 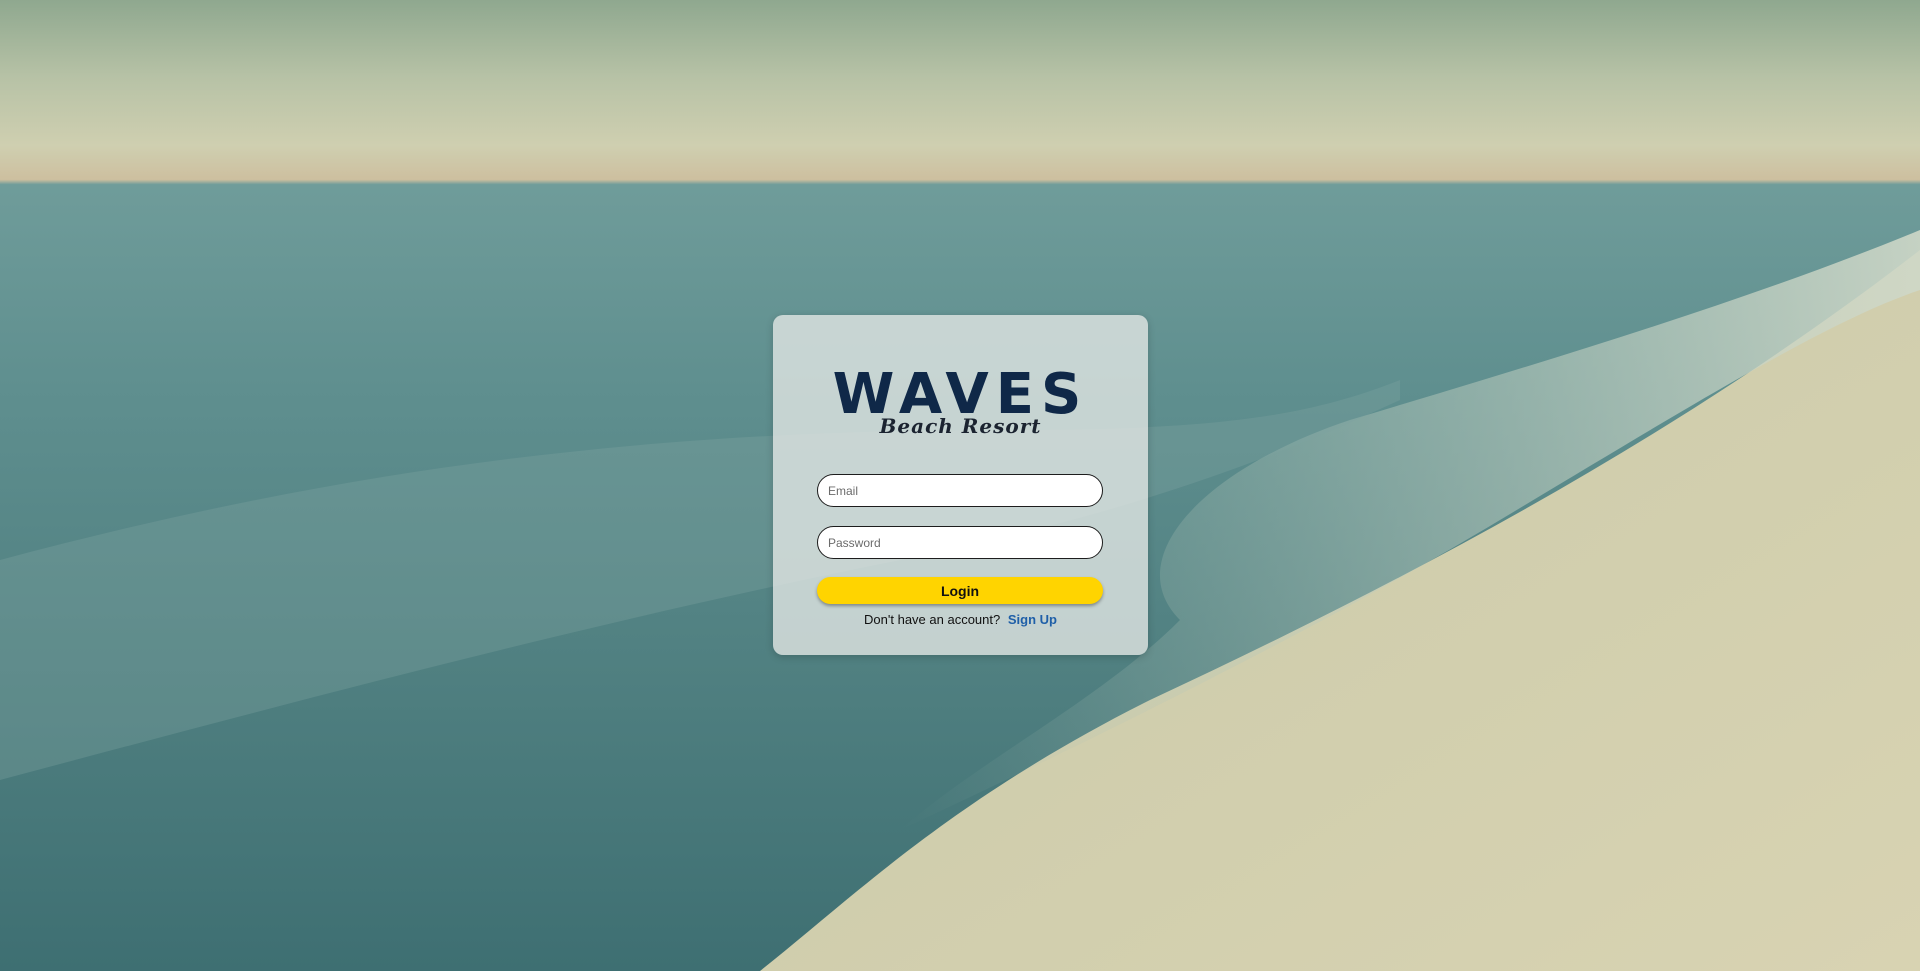 I want to click on email-field, so click(x=960, y=490).